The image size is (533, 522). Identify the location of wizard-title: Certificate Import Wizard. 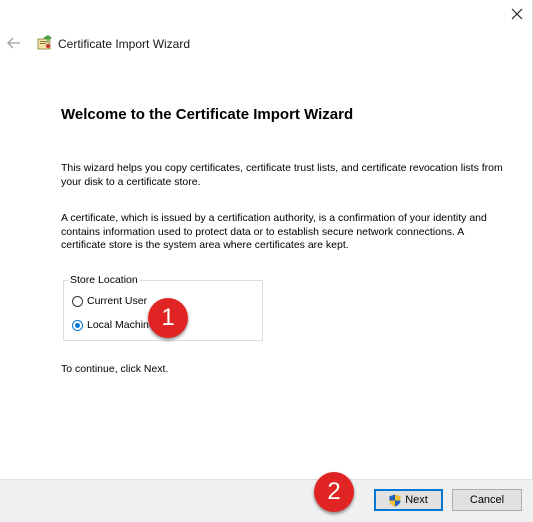
(124, 44).